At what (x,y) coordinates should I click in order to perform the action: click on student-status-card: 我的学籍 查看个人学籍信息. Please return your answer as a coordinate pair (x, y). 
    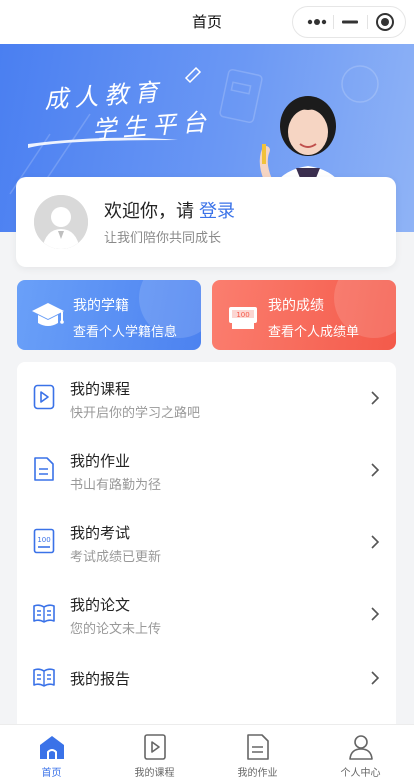
    Looking at the image, I should click on (109, 315).